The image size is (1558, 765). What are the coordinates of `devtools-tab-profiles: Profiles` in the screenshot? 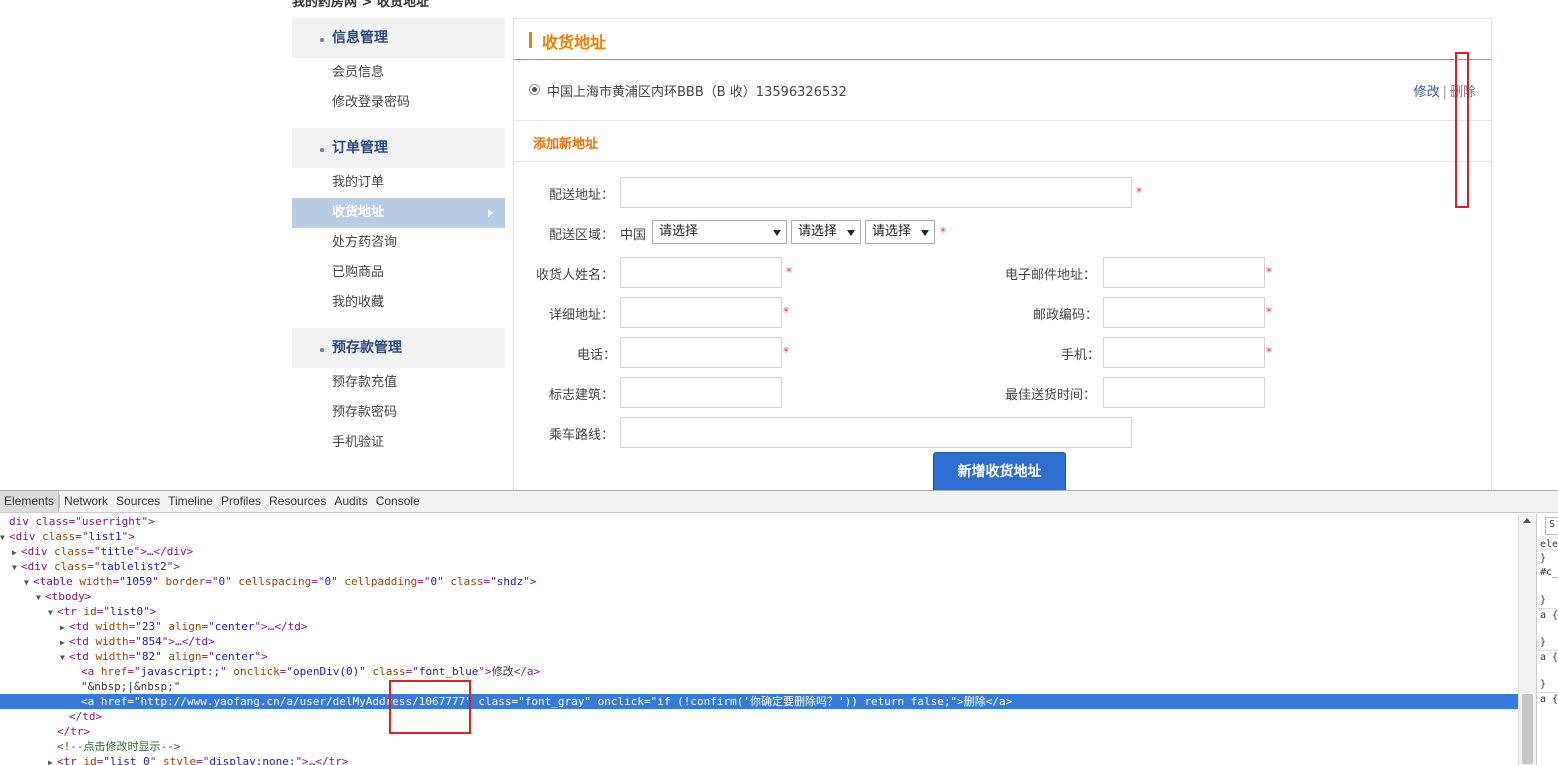 It's located at (241, 501).